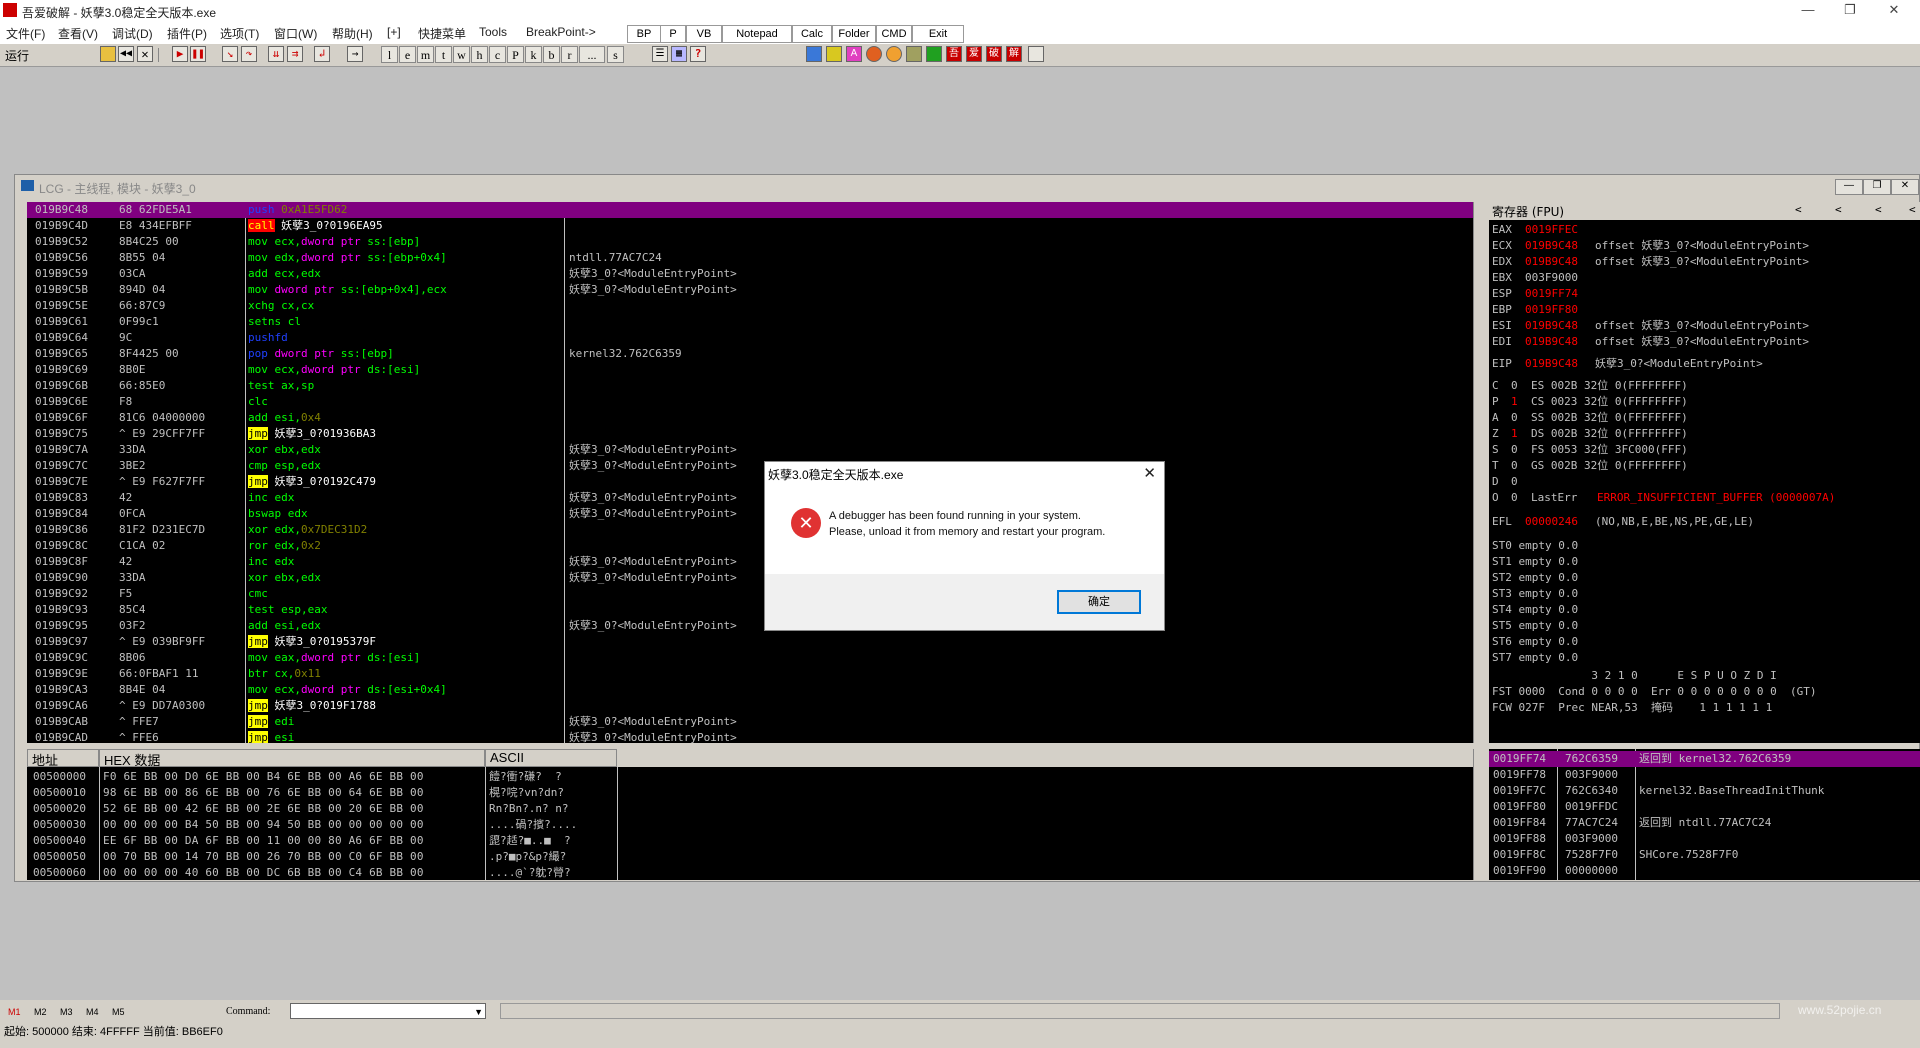 This screenshot has width=1920, height=1048. Describe the element at coordinates (1808, 9) in the screenshot. I see `minimize-button: —` at that location.